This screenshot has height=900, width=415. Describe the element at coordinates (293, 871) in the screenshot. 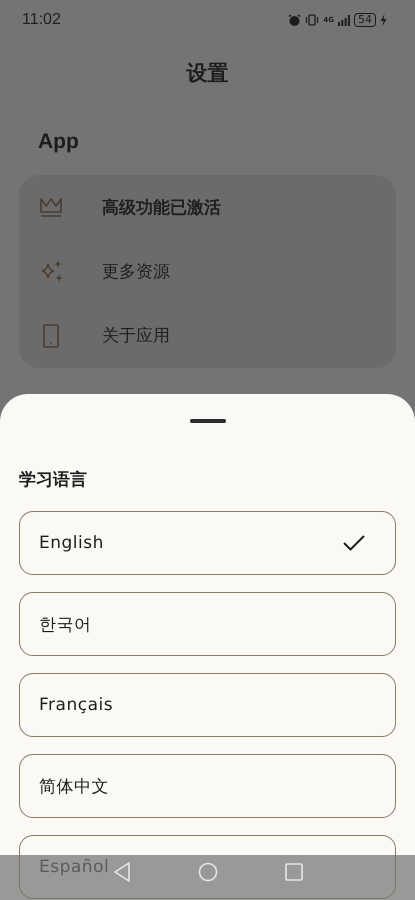

I see `recents-icon` at that location.